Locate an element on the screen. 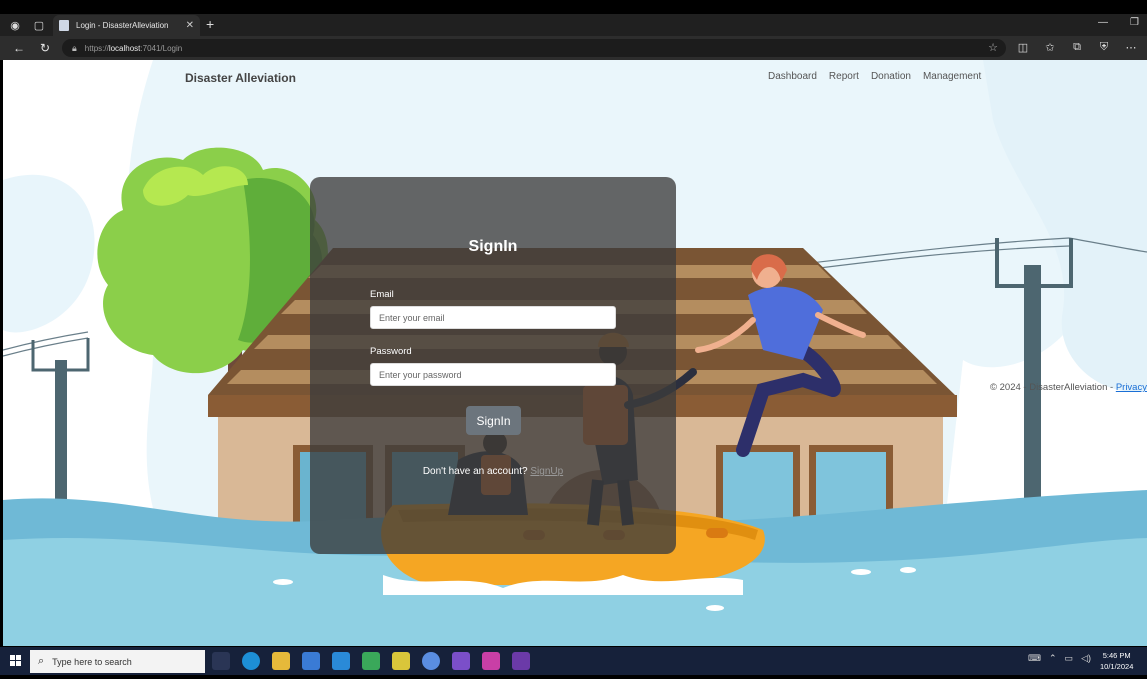  terminal-icon is located at coordinates (521, 661).